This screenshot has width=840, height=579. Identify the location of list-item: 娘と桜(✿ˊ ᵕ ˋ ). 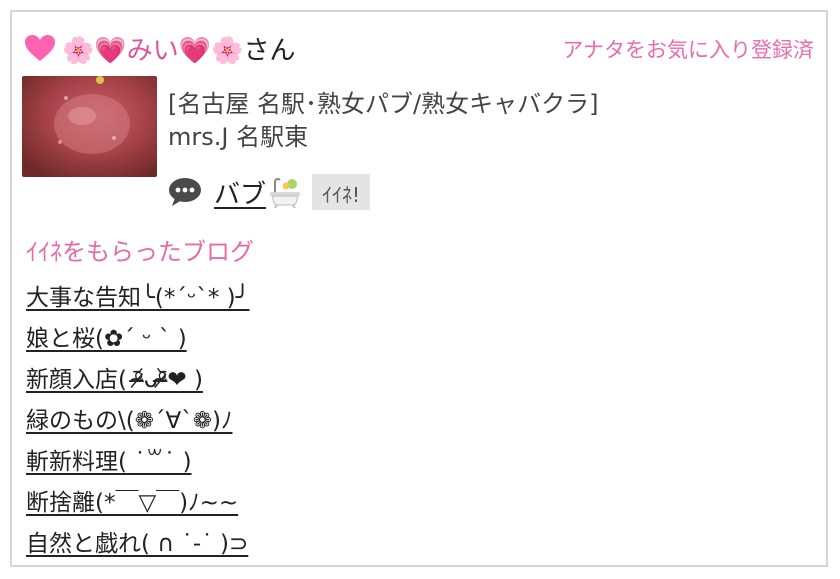
(137, 339).